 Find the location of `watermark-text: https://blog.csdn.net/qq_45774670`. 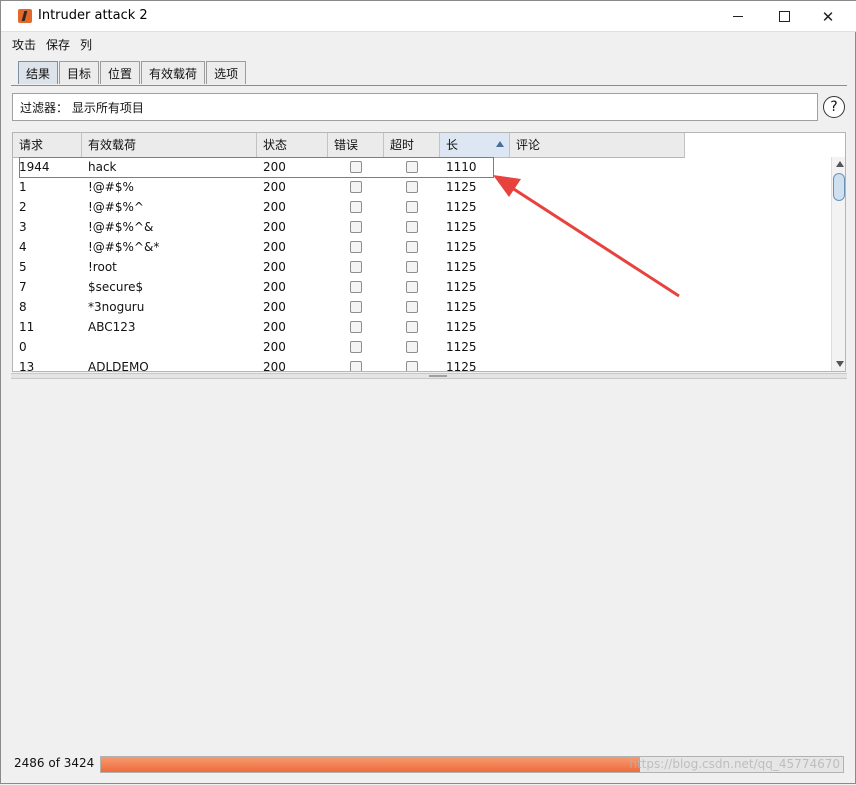

watermark-text: https://blog.csdn.net/qq_45774670 is located at coordinates (734, 764).